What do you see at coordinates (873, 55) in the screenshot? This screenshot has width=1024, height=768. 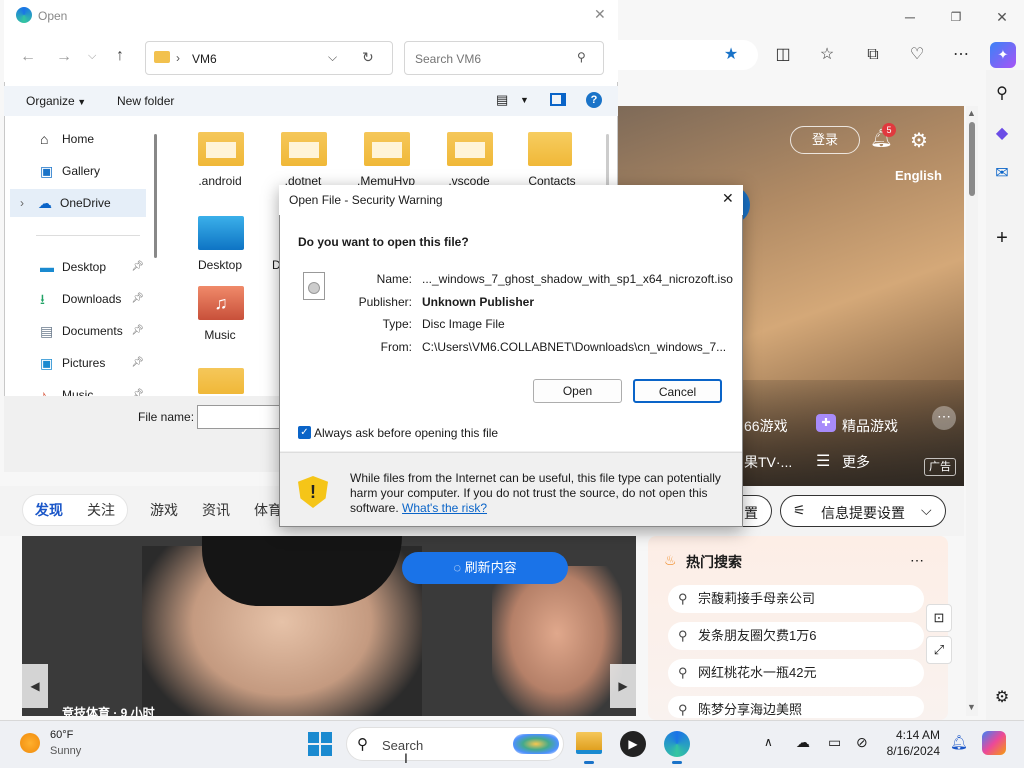 I see `collections-icon: ⧉` at bounding box center [873, 55].